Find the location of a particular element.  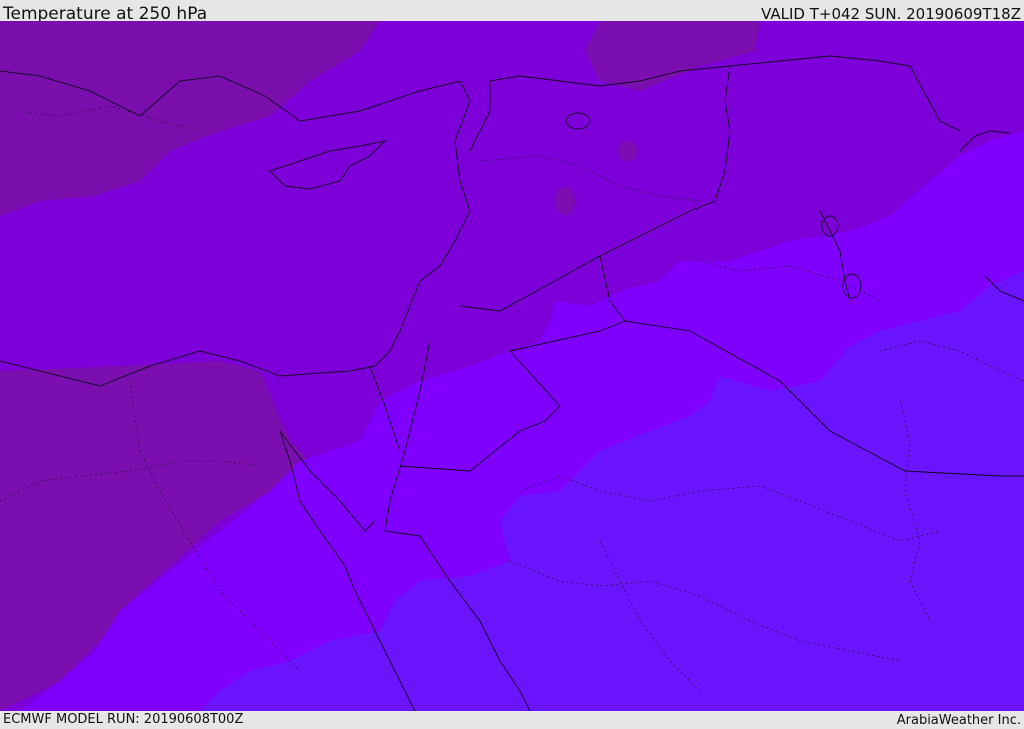

credit-label: ArabiaWeather Inc. is located at coordinates (958, 720).